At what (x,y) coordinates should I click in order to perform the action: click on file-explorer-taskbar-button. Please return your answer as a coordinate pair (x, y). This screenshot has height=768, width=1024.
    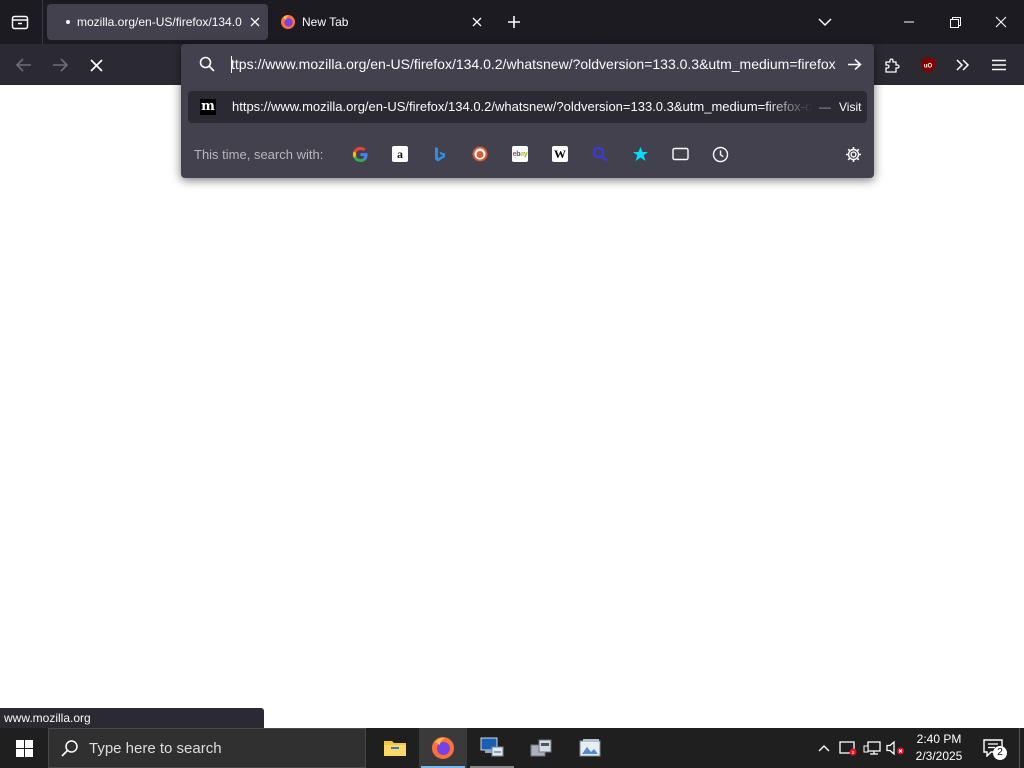
    Looking at the image, I should click on (395, 748).